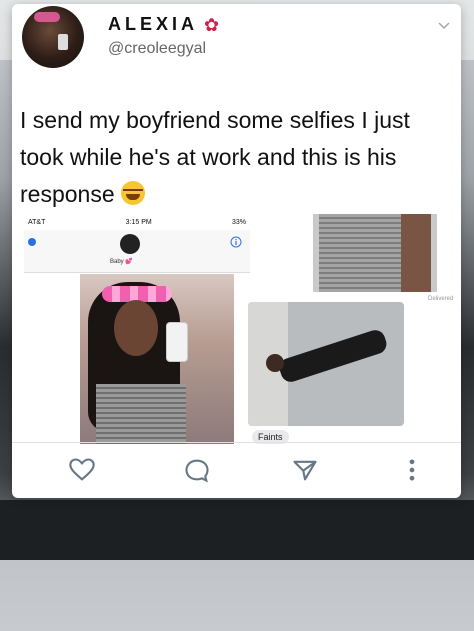 The image size is (474, 631). I want to click on person-on-floor, so click(333, 356).